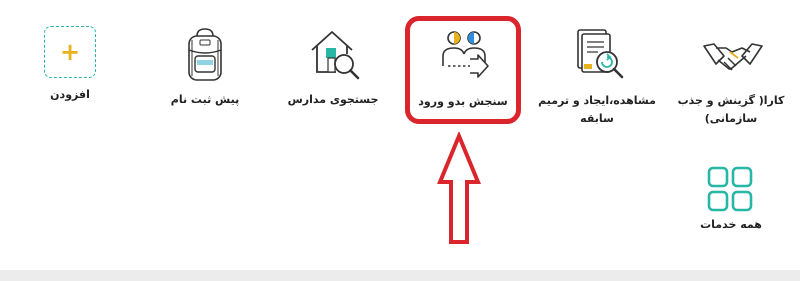  Describe the element at coordinates (733, 57) in the screenshot. I see `handshake-icon` at that location.